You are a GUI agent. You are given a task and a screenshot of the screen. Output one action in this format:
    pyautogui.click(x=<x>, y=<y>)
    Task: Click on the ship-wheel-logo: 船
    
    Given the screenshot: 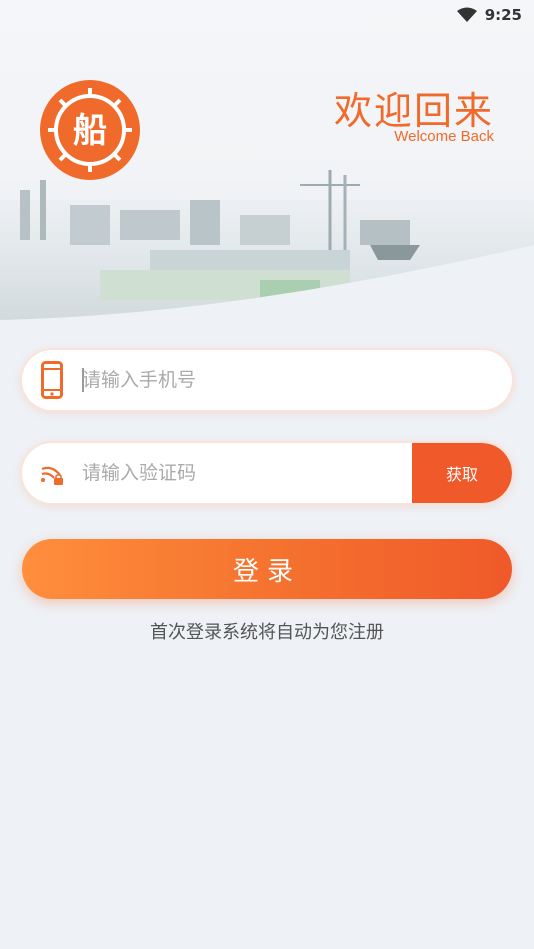 What is the action you would take?
    pyautogui.click(x=90, y=130)
    